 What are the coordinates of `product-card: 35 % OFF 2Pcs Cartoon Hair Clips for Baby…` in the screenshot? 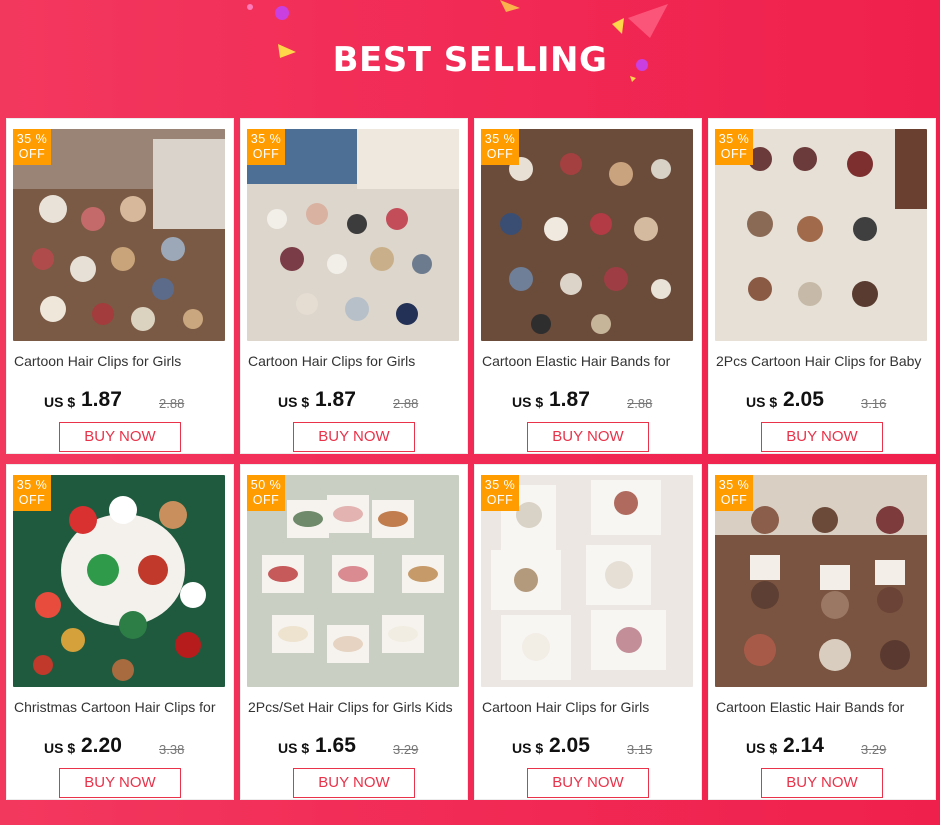 It's located at (822, 286).